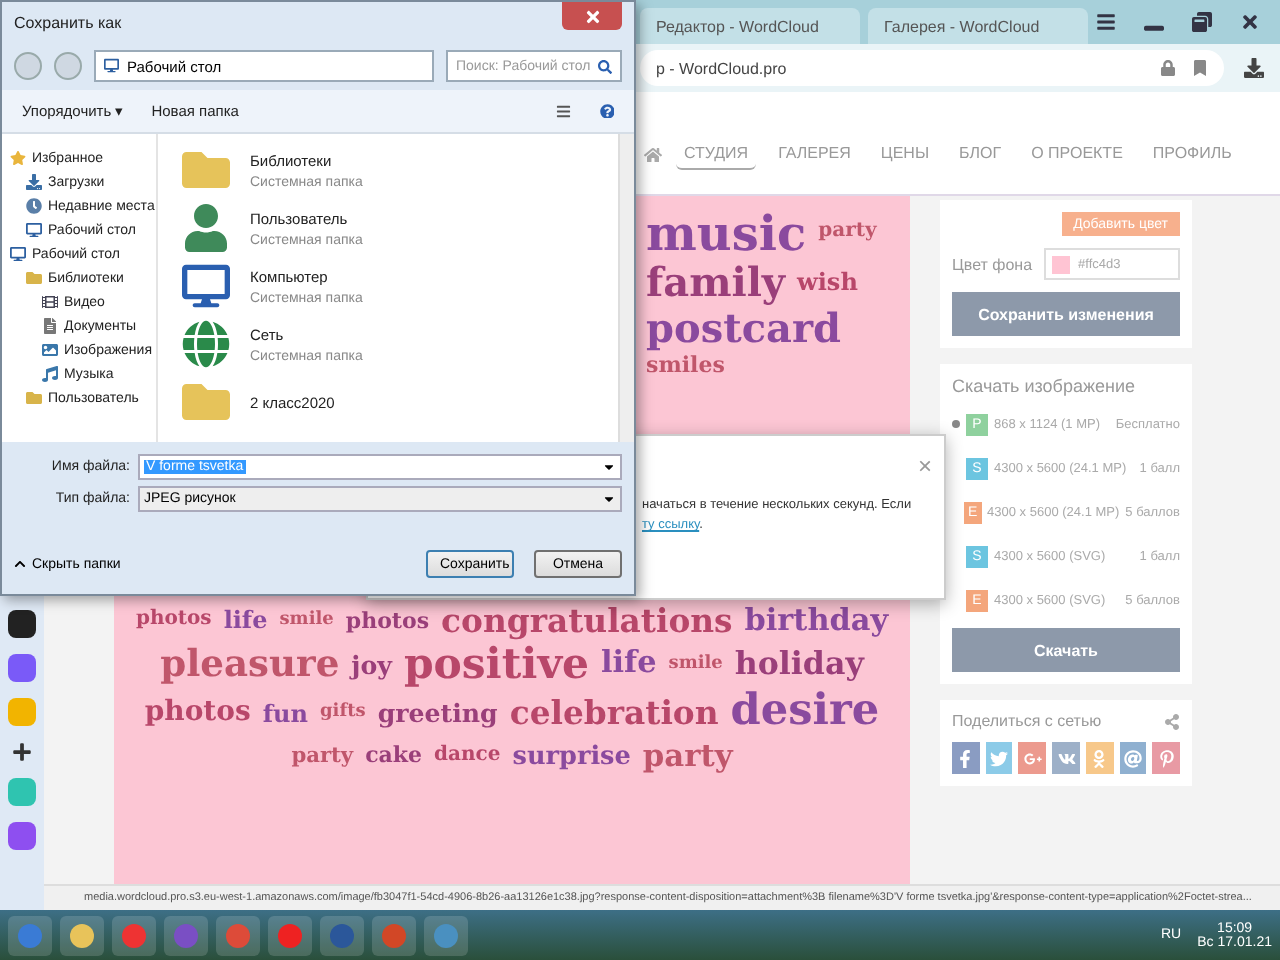 The width and height of the screenshot is (1280, 960). Describe the element at coordinates (34, 206) in the screenshot. I see `recent-icon` at that location.